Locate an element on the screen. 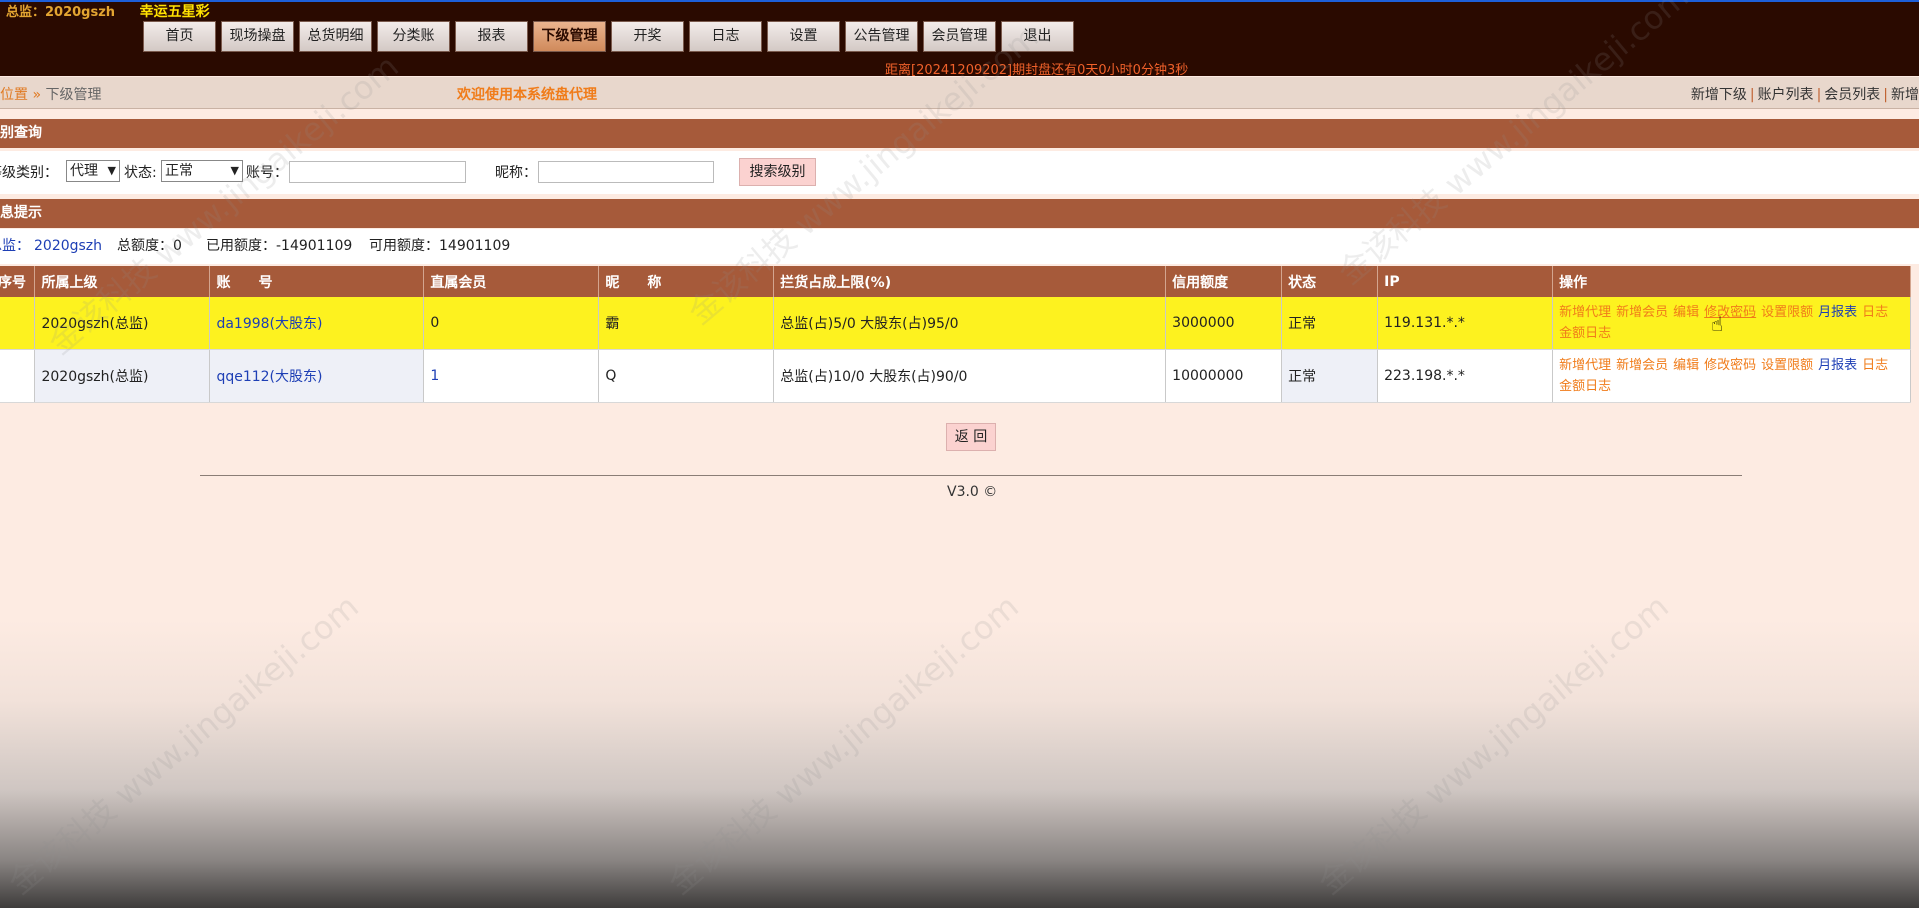  close-countdown: 距离[20241209202]期封盘还有0天0小时0分钟3秒 is located at coordinates (1037, 70).